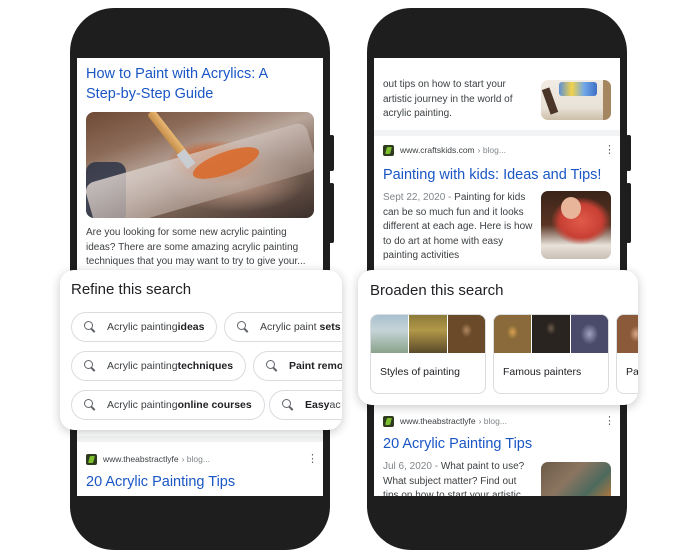  What do you see at coordinates (317, 405) in the screenshot?
I see `chip-bold-text: Easy` at bounding box center [317, 405].